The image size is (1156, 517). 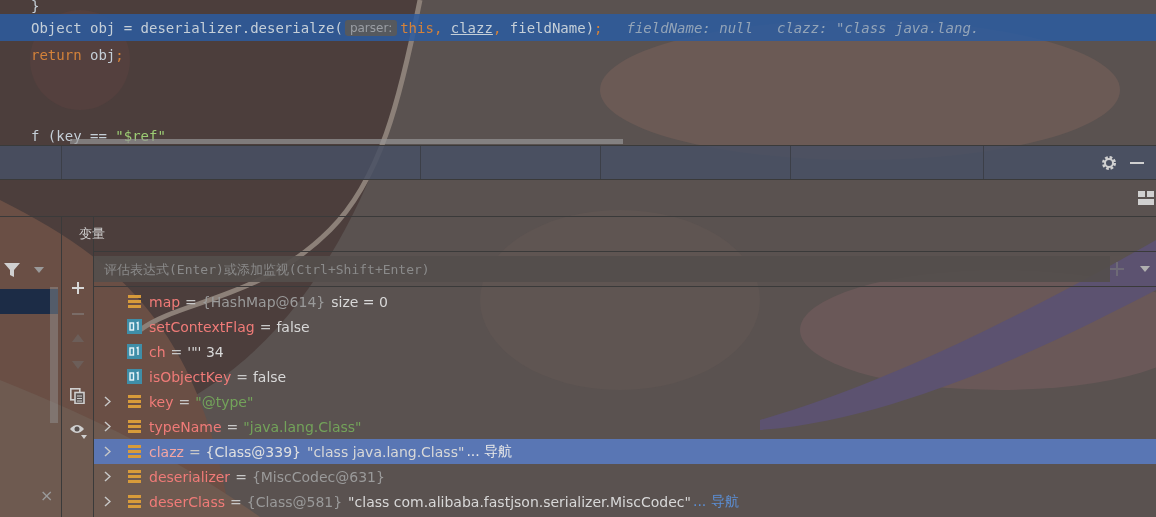 What do you see at coordinates (263, 301) in the screenshot?
I see `object-reference: {HashMap@614}` at bounding box center [263, 301].